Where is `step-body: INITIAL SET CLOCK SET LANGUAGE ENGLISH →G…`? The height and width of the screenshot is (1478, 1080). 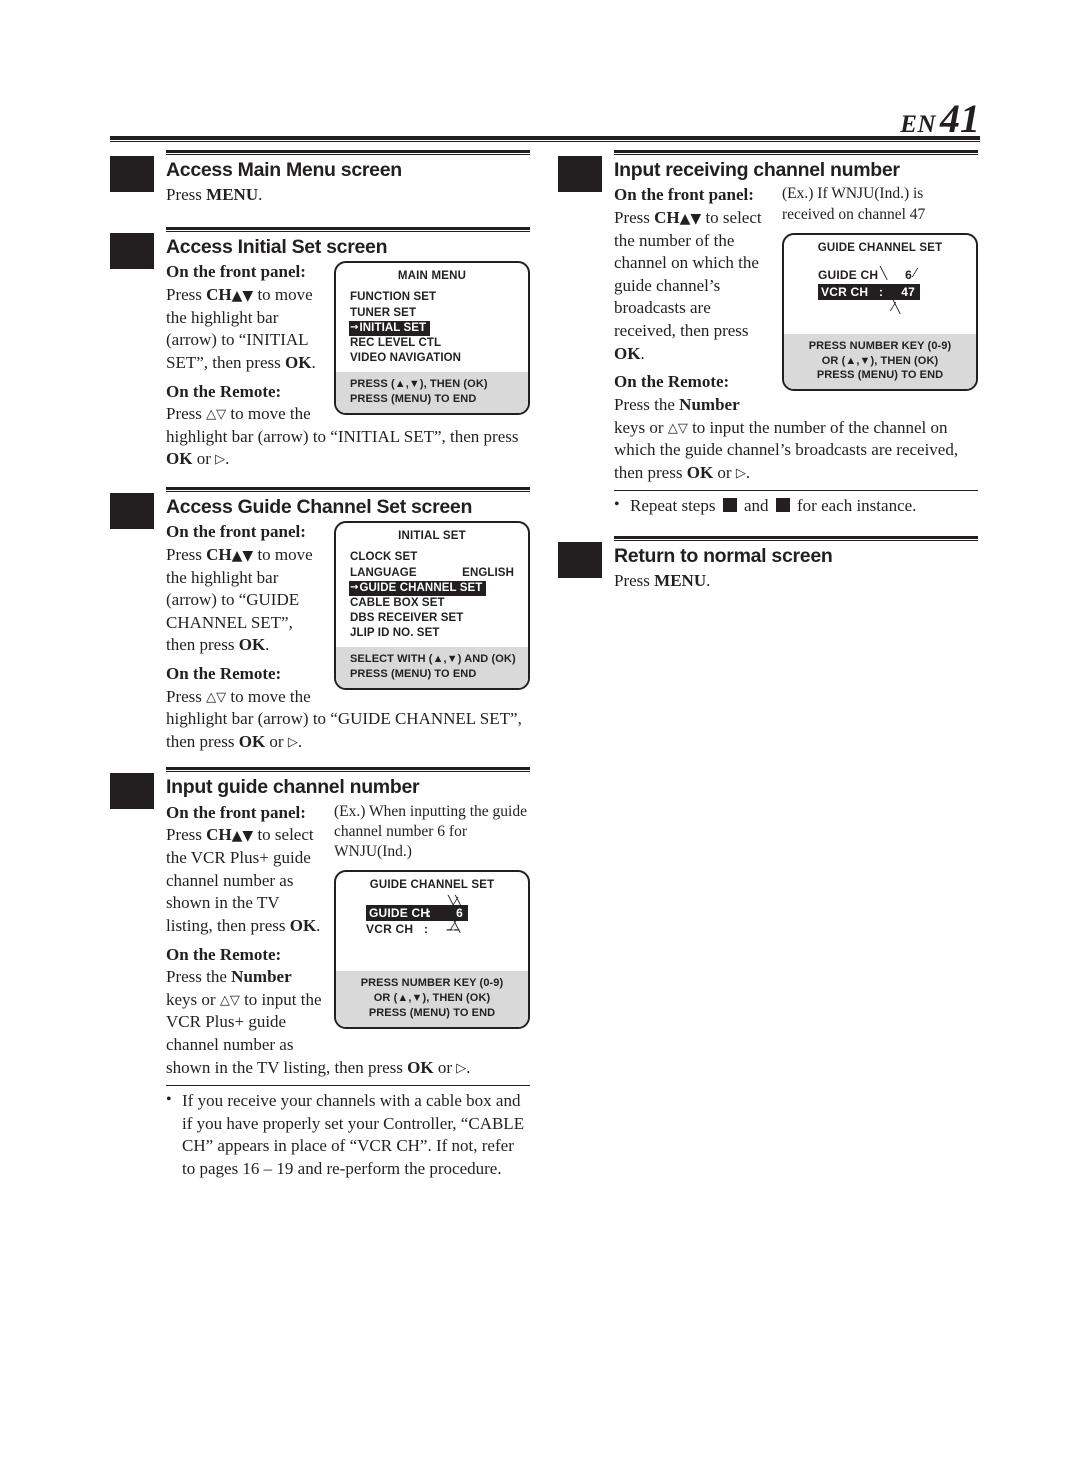
step-body: INITIAL SET CLOCK SET LANGUAGE ENGLISH →G… is located at coordinates (348, 637).